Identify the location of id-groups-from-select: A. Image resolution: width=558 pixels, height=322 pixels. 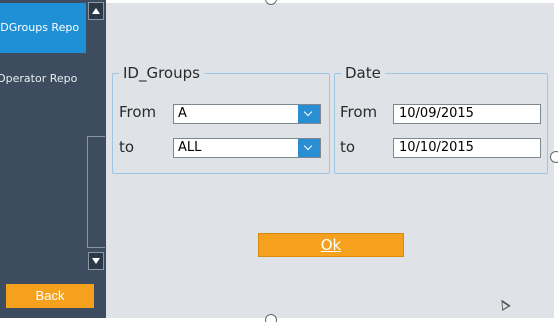
(247, 114).